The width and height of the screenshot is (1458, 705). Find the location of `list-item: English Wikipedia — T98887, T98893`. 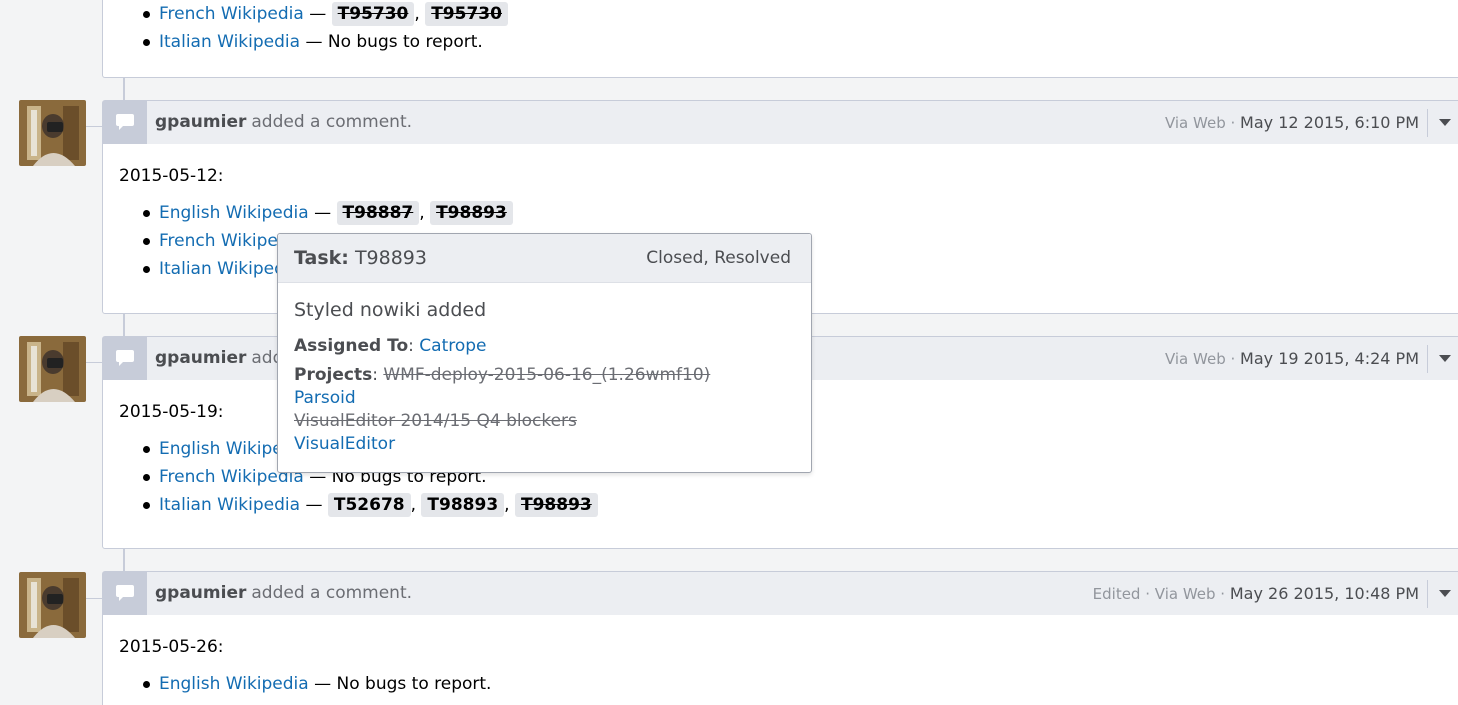

list-item: English Wikipedia — T98887, T98893 is located at coordinates (794, 213).